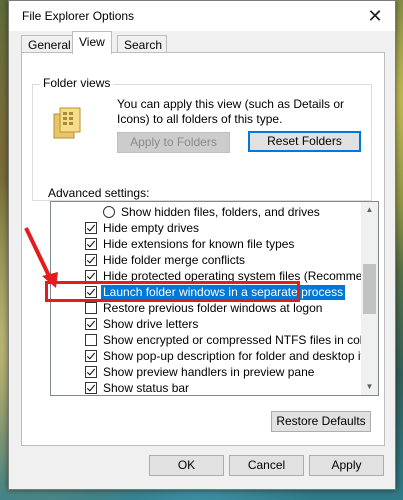 The height and width of the screenshot is (500, 403). I want to click on close-icon: ✕, so click(375, 16).